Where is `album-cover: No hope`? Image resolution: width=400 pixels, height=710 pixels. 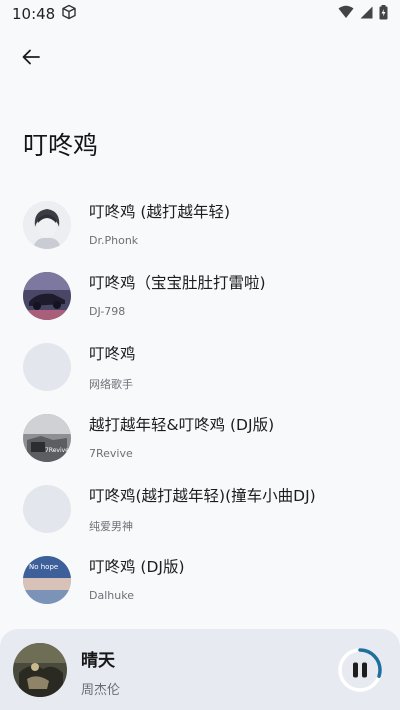
album-cover: No hope is located at coordinates (47, 580).